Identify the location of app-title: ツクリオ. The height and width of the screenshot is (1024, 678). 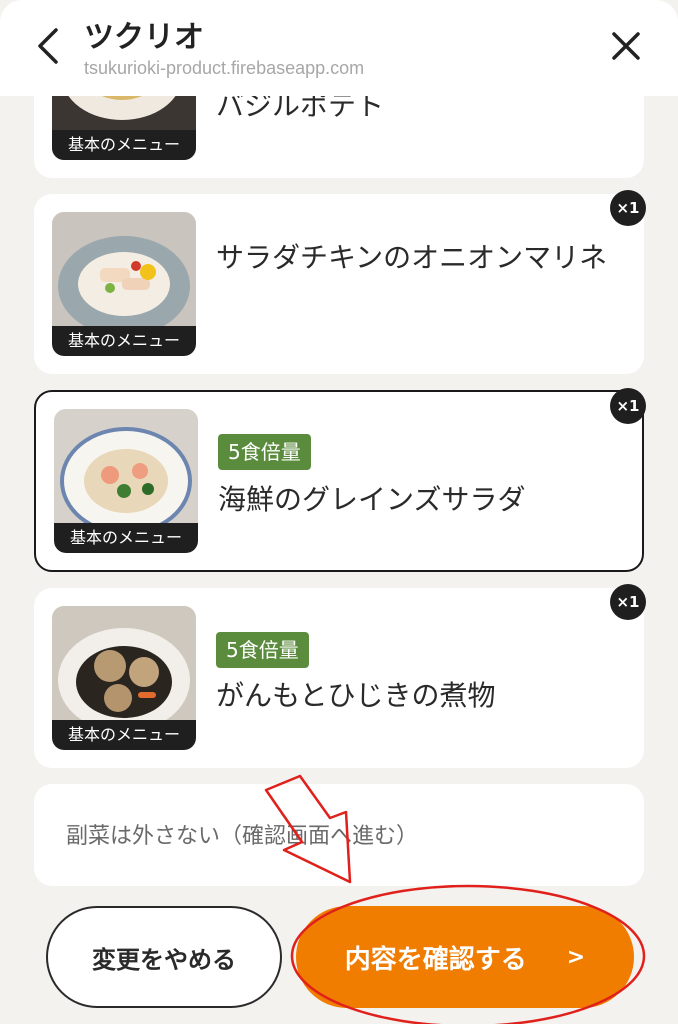
(144, 37).